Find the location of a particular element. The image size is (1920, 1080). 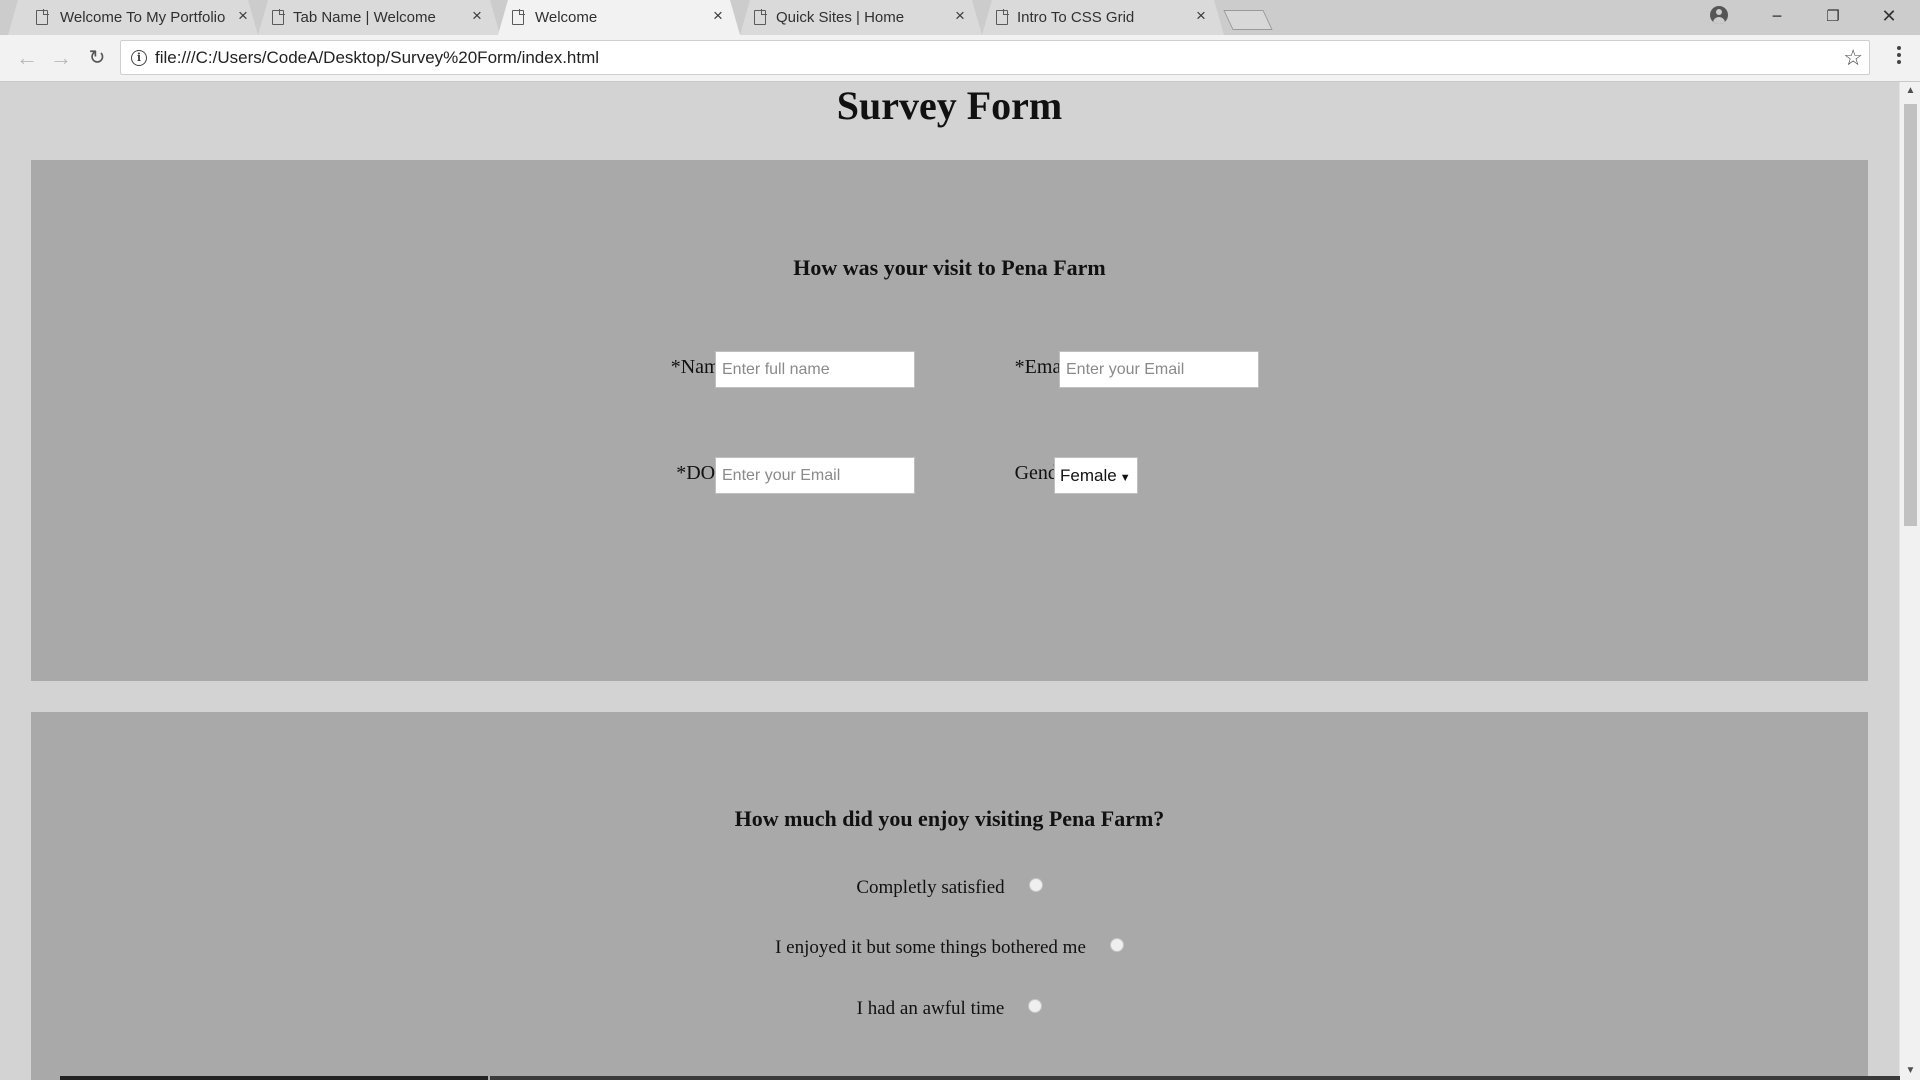

radio-option-awful: I had an awful time is located at coordinates (949, 1008).